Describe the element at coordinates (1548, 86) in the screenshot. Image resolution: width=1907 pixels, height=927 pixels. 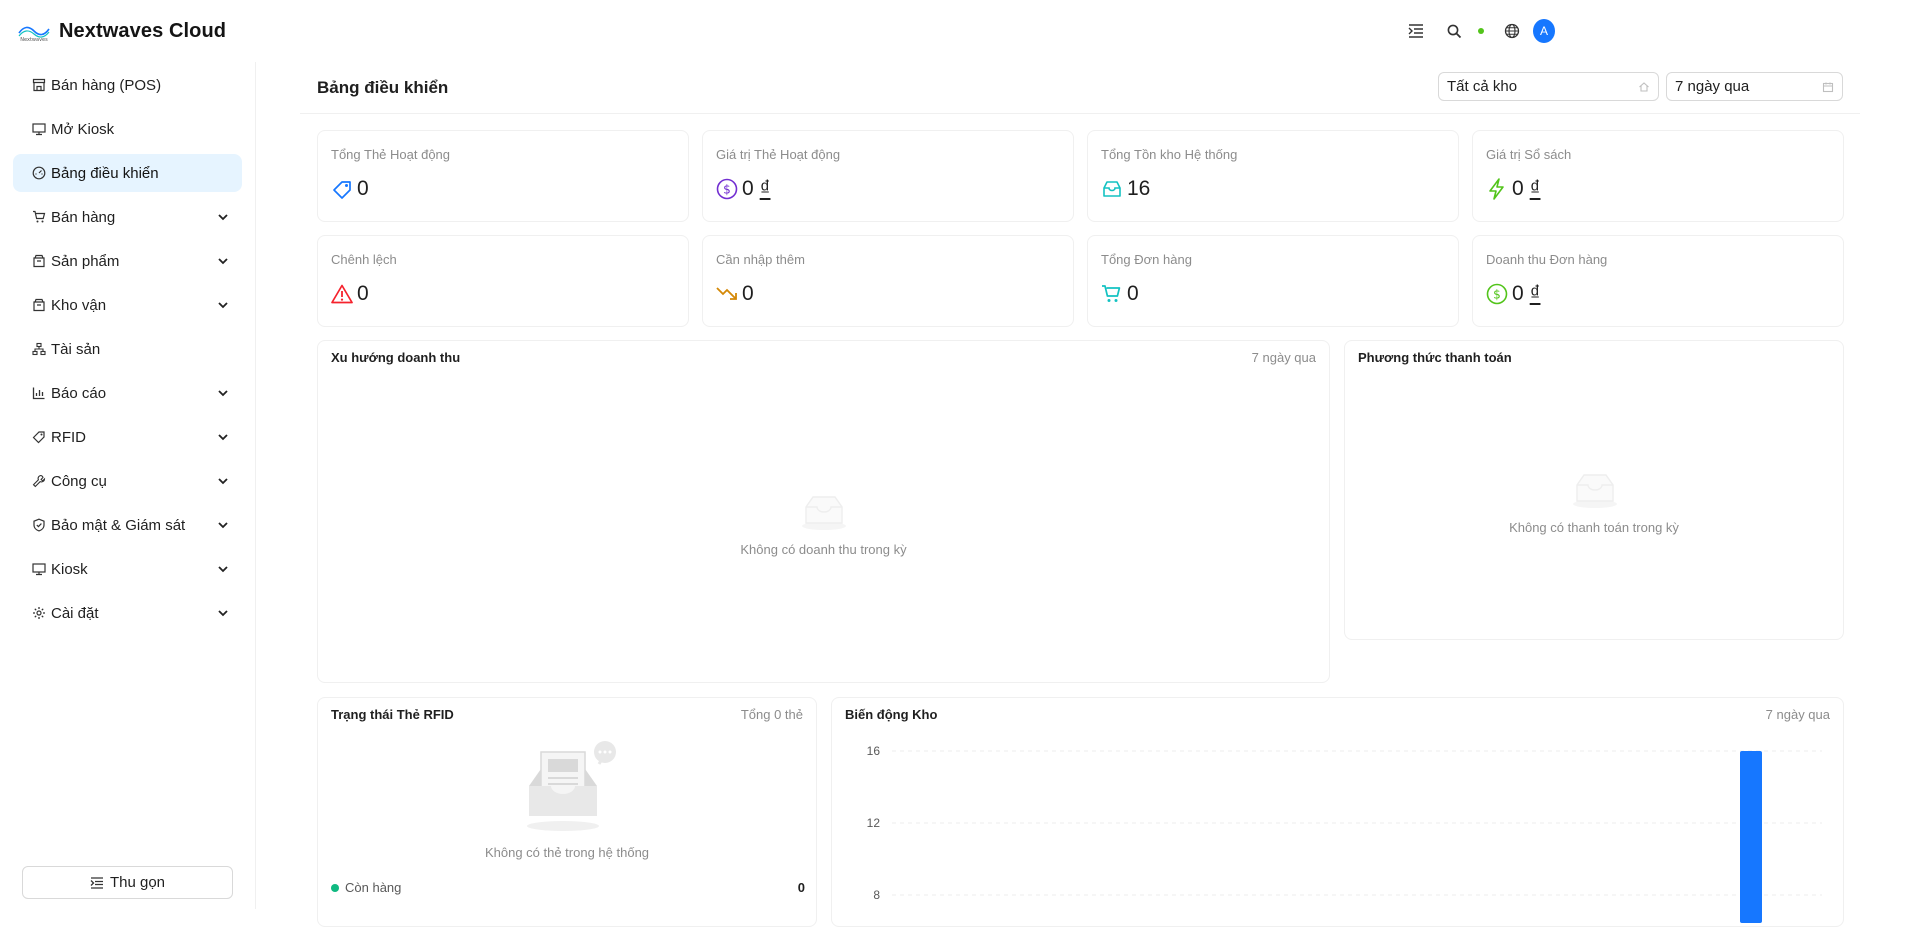
I see `warehouse-select: Tất cả kho` at that location.